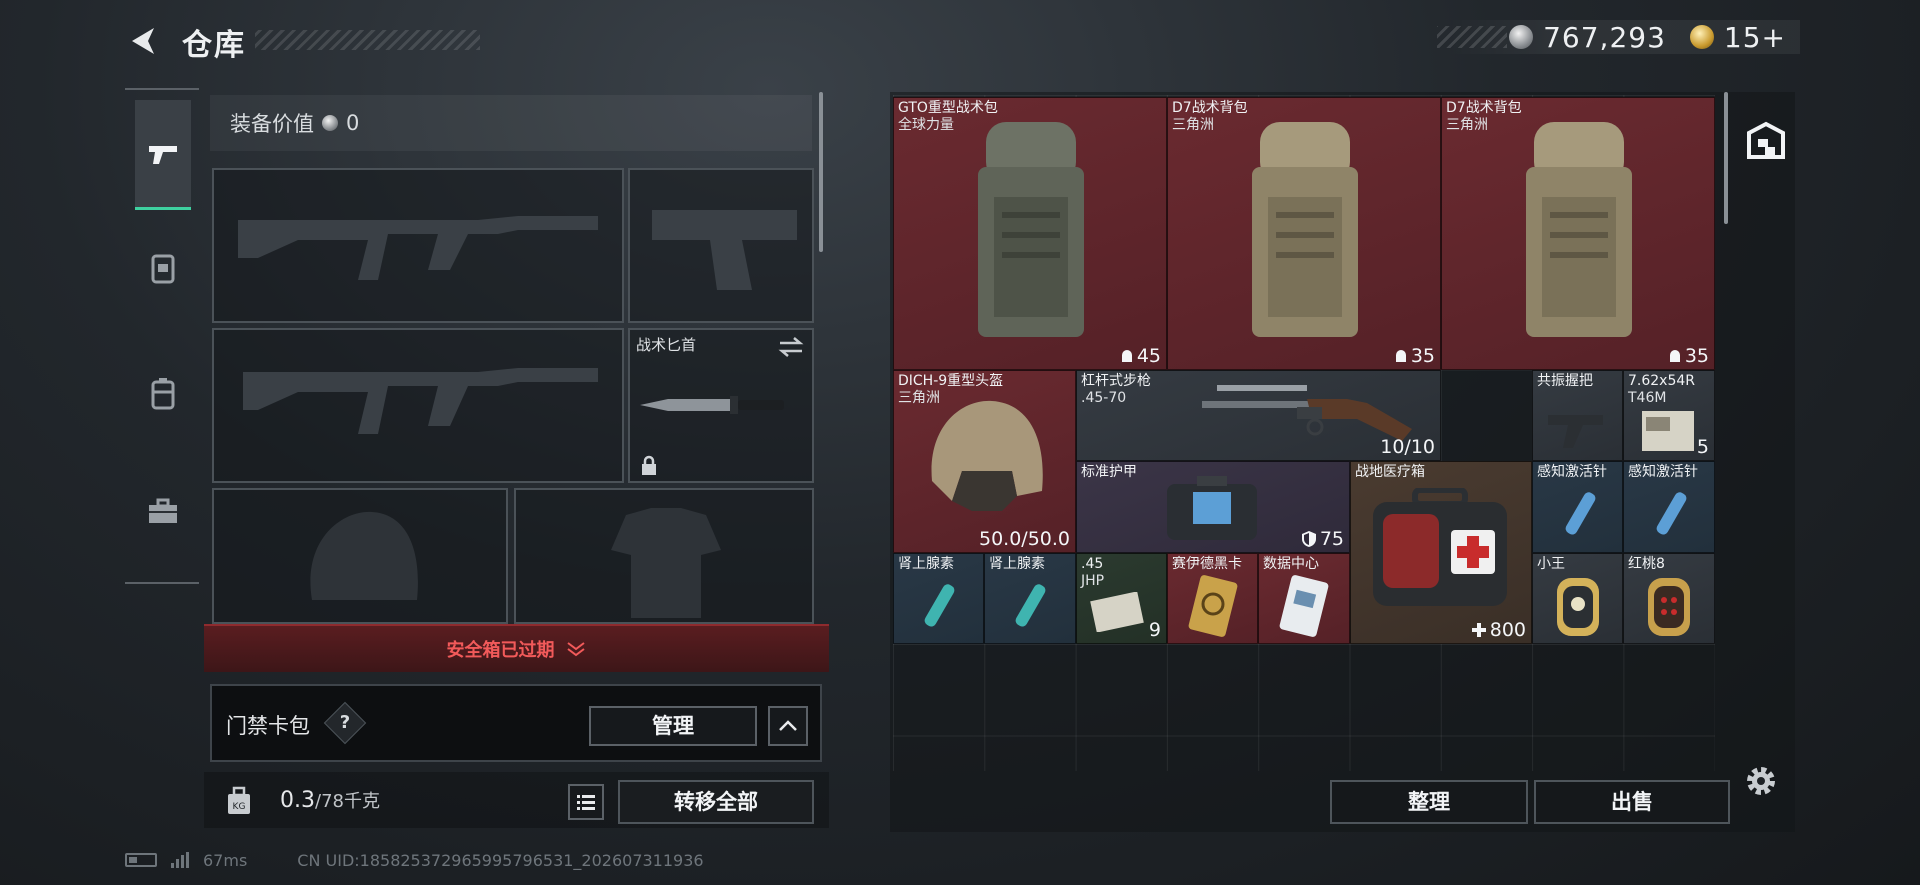 This screenshot has height=885, width=1920. What do you see at coordinates (1575, 431) in the screenshot?
I see `grip-icon` at bounding box center [1575, 431].